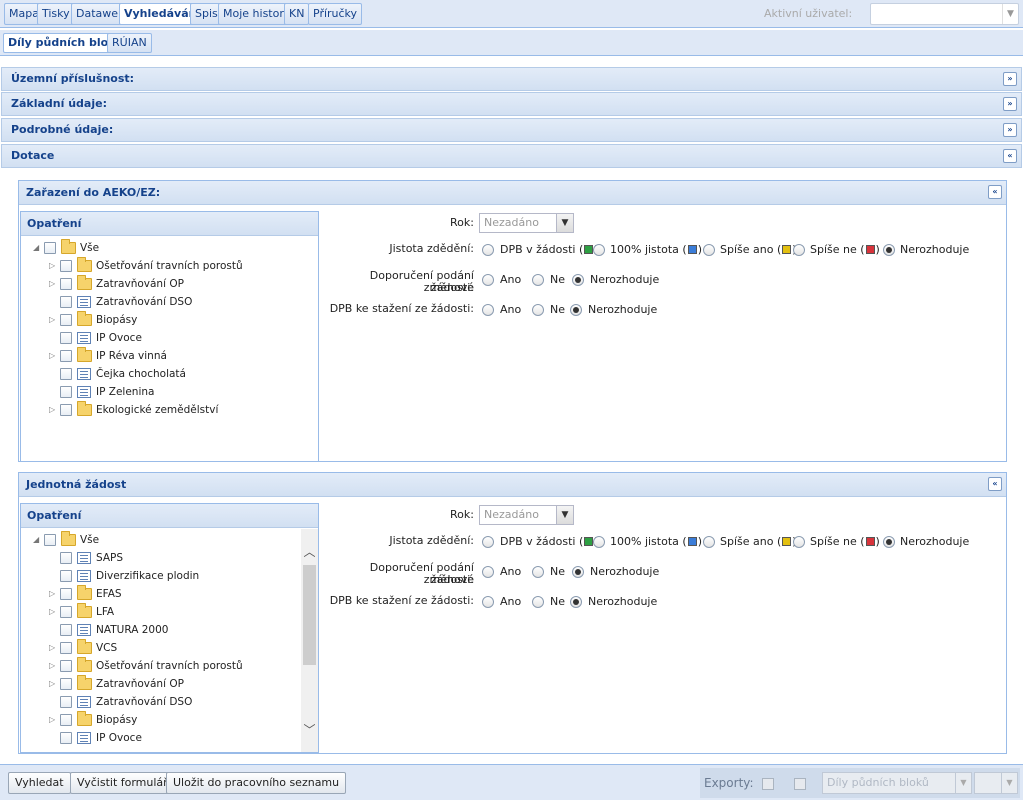 The image size is (1023, 800). What do you see at coordinates (122, 783) in the screenshot?
I see `clear-form-button: Vyčistit formulář` at bounding box center [122, 783].